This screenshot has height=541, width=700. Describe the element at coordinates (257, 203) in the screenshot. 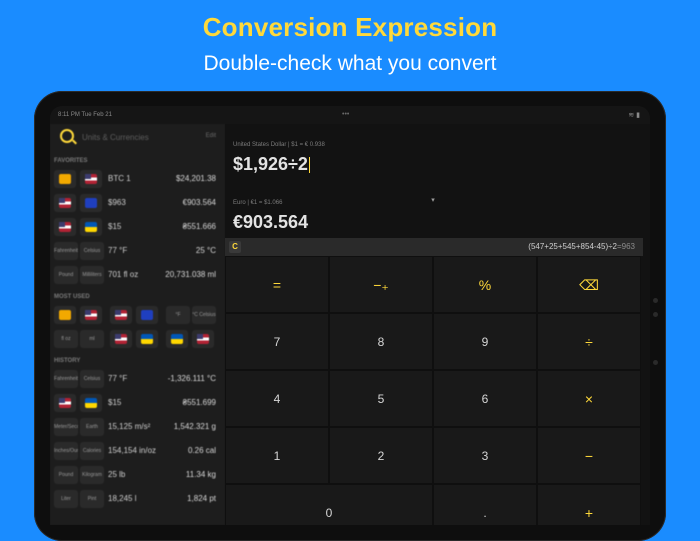

I see `target-currency-label: Euro | €1 = $1.066` at that location.